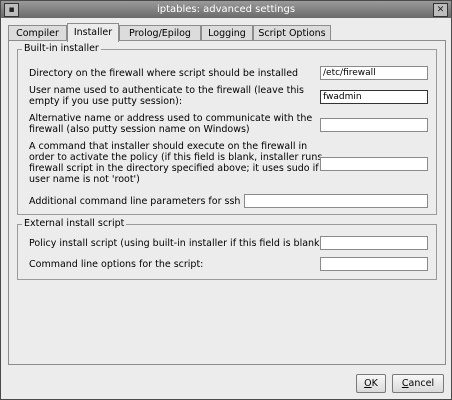 This screenshot has height=400, width=452. What do you see at coordinates (336, 201) in the screenshot?
I see `ssh-params-input` at bounding box center [336, 201].